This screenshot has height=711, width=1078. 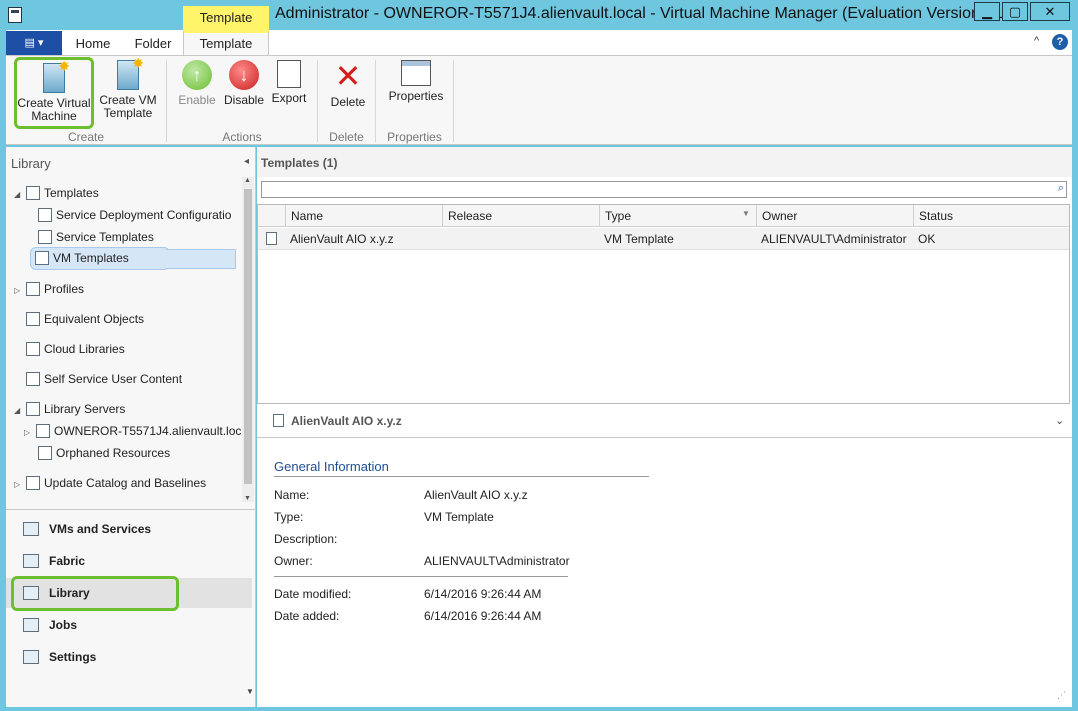 What do you see at coordinates (247, 180) in the screenshot?
I see `scroll-up-icon: ▲` at bounding box center [247, 180].